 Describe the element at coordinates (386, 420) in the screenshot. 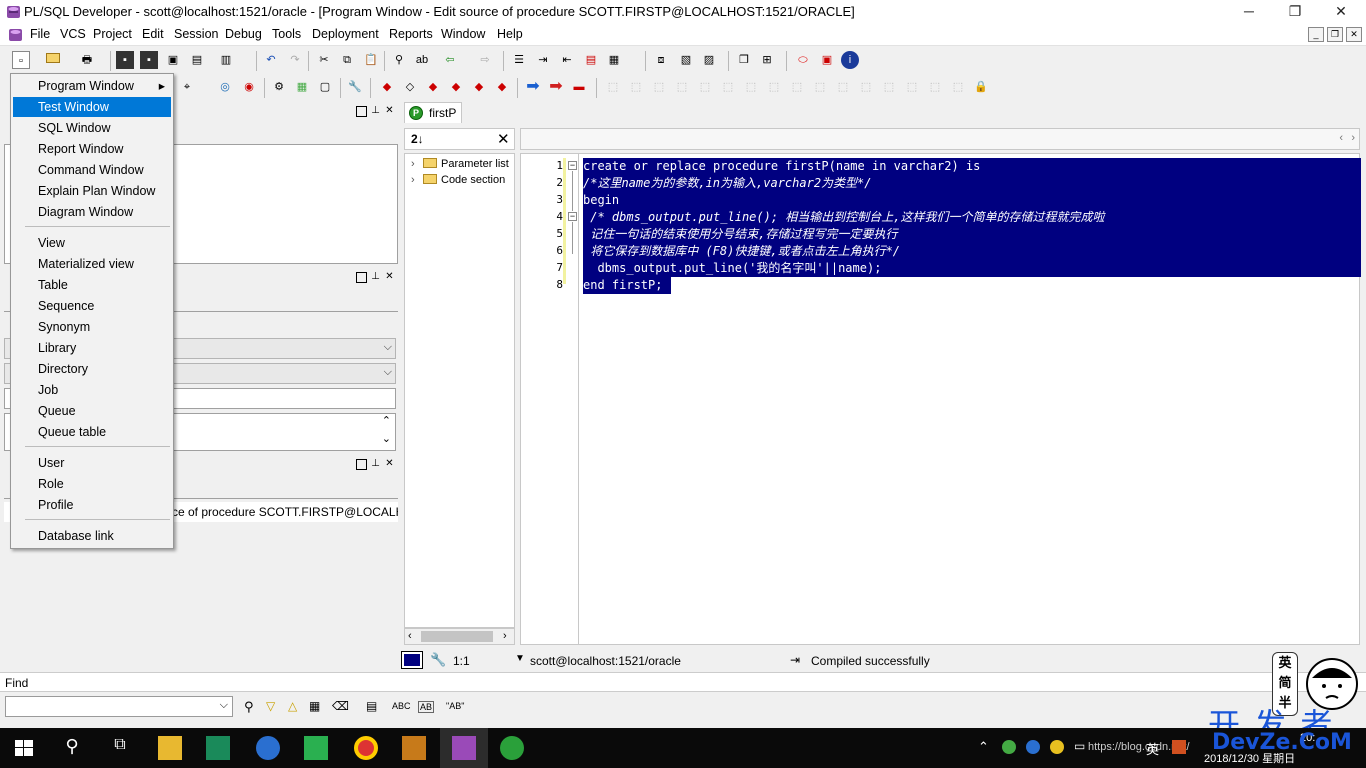

I see `scroll-up-icon: ⌃` at that location.